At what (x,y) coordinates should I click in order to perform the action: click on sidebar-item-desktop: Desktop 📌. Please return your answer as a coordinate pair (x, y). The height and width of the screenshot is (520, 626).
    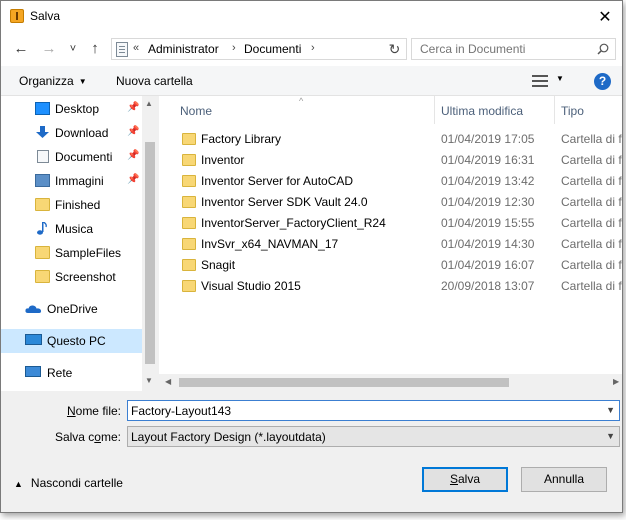
    Looking at the image, I should click on (71, 109).